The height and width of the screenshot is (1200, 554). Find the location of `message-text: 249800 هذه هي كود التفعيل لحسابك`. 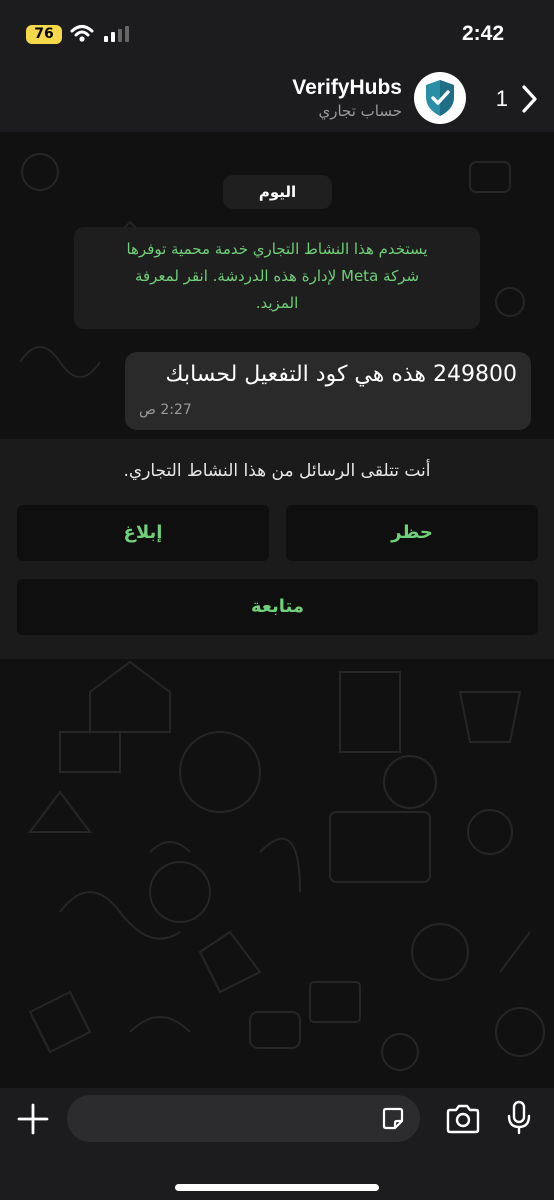

message-text: 249800 هذه هي كود التفعيل لحسابك is located at coordinates (341, 374).